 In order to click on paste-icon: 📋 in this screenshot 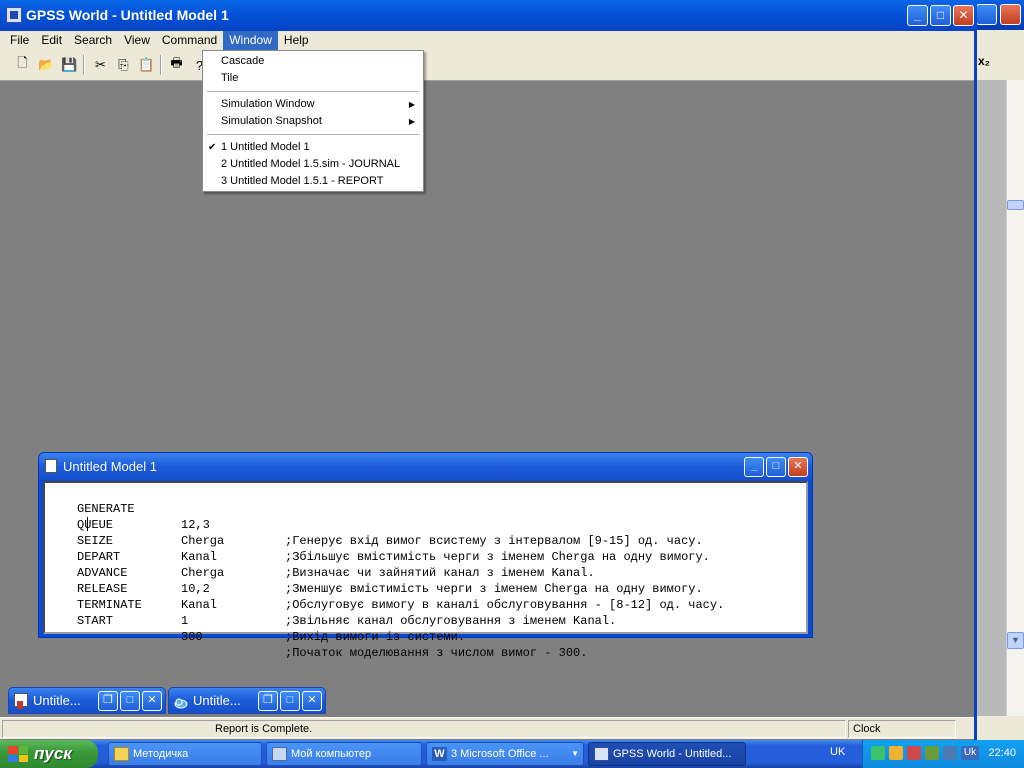, I will do `click(146, 65)`.